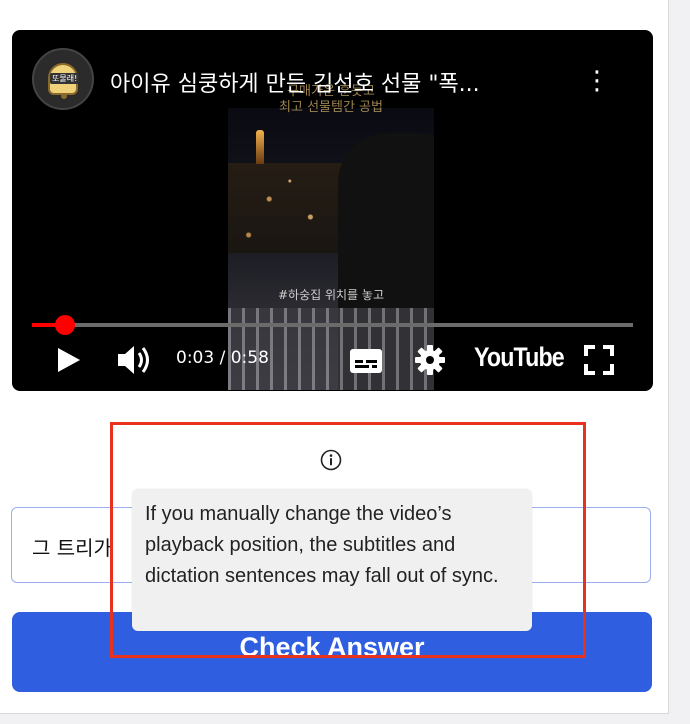 This screenshot has width=690, height=724. What do you see at coordinates (597, 81) in the screenshot?
I see `kebab-menu-icon: ⋮` at bounding box center [597, 81].